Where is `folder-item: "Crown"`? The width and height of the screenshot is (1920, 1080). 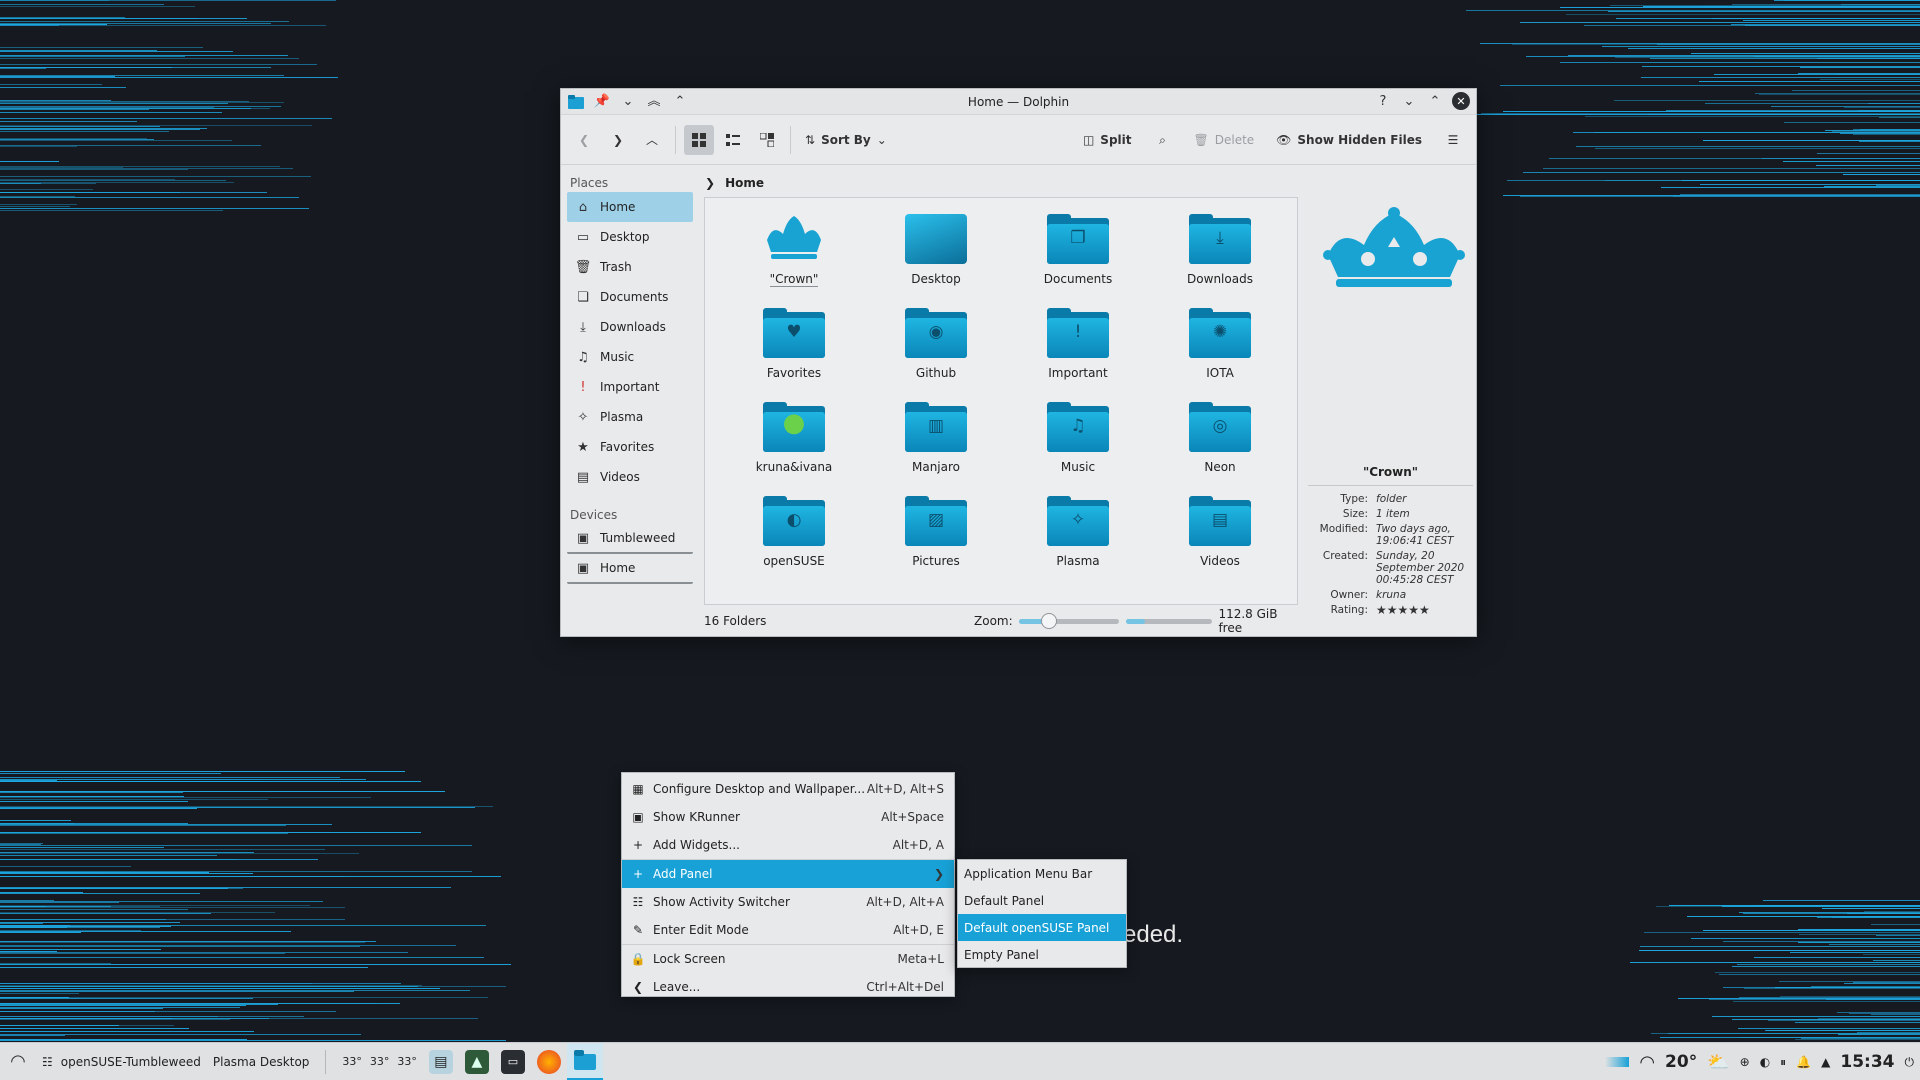 folder-item: "Crown" is located at coordinates (794, 257).